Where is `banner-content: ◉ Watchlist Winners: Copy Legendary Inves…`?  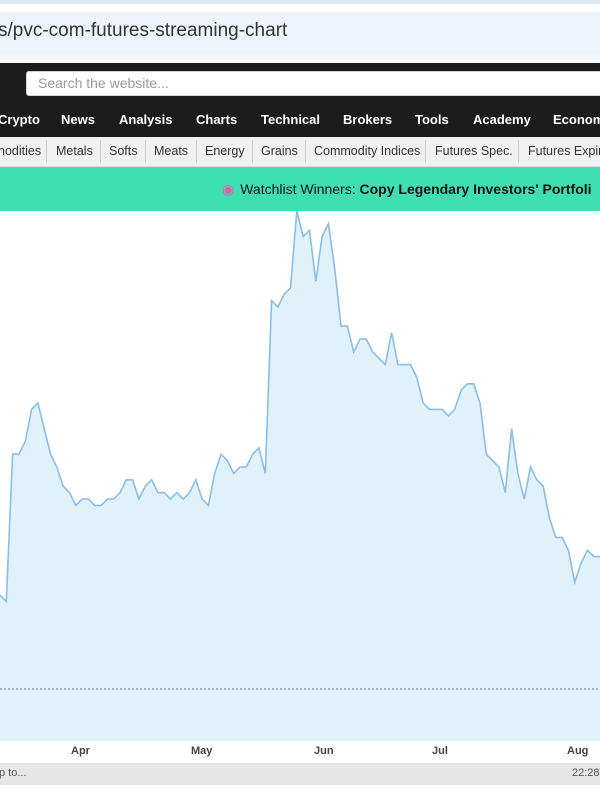 banner-content: ◉ Watchlist Winners: Copy Legendary Inves… is located at coordinates (407, 189).